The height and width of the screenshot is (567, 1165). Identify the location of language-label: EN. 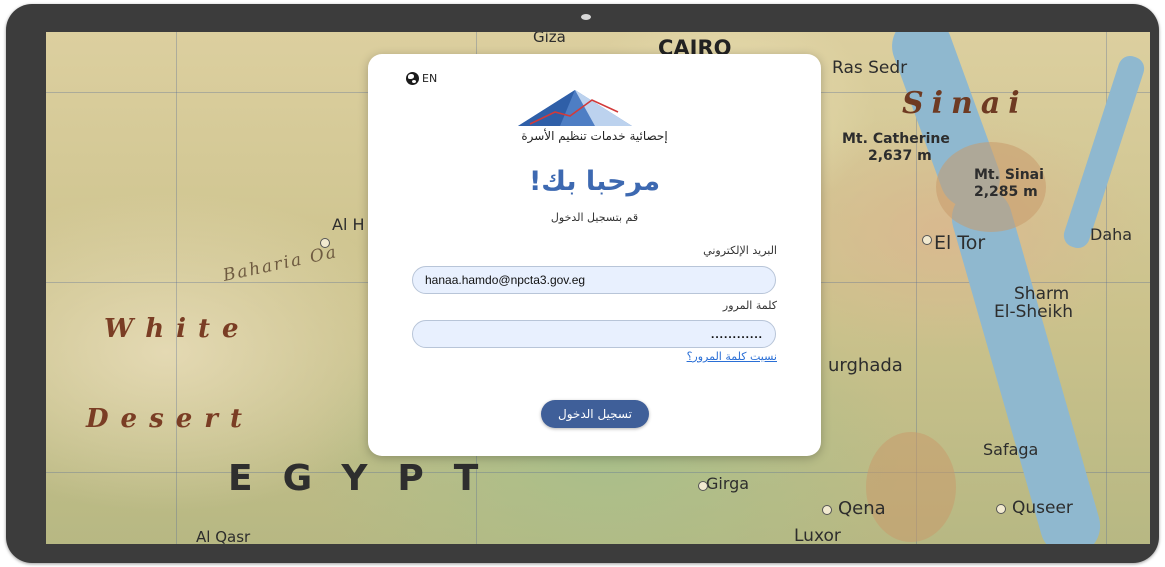
(430, 78).